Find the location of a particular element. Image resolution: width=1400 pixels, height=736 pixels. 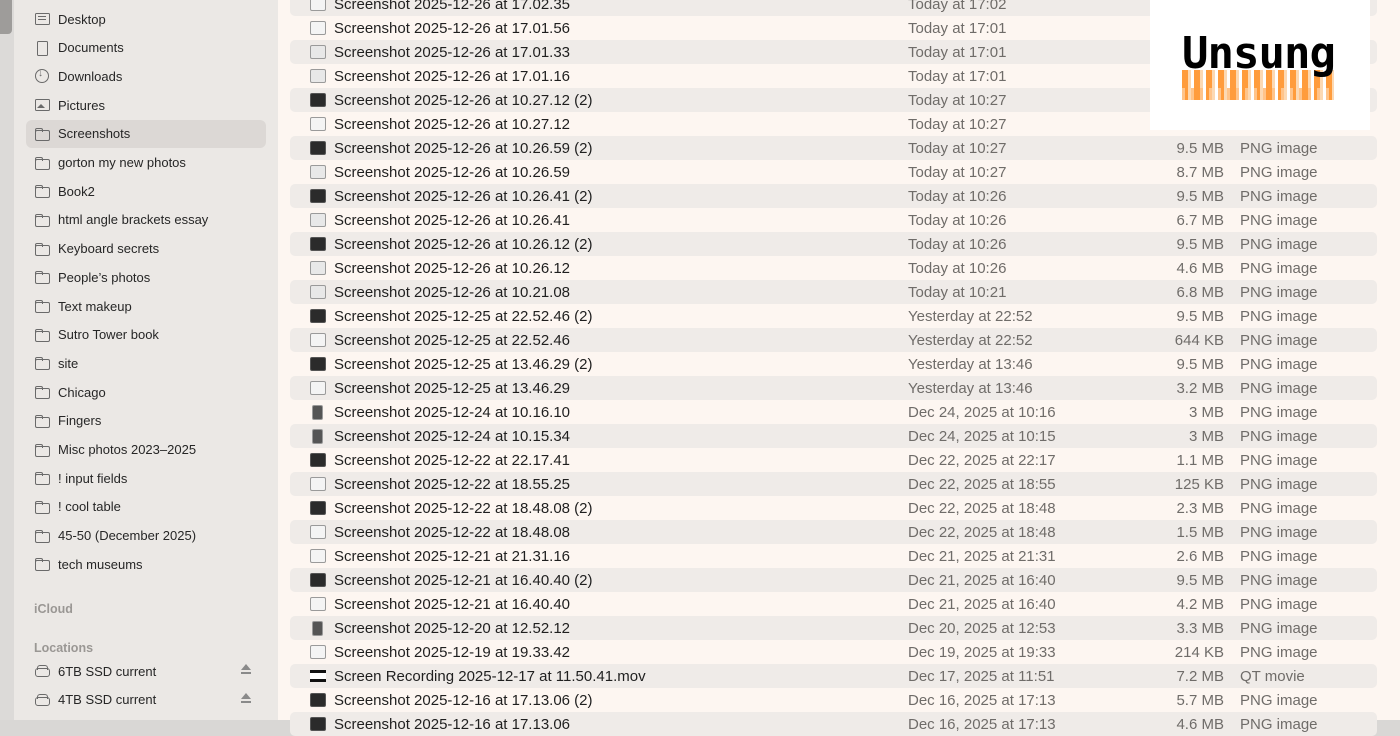

file-kind: QT movie is located at coordinates (1272, 676).